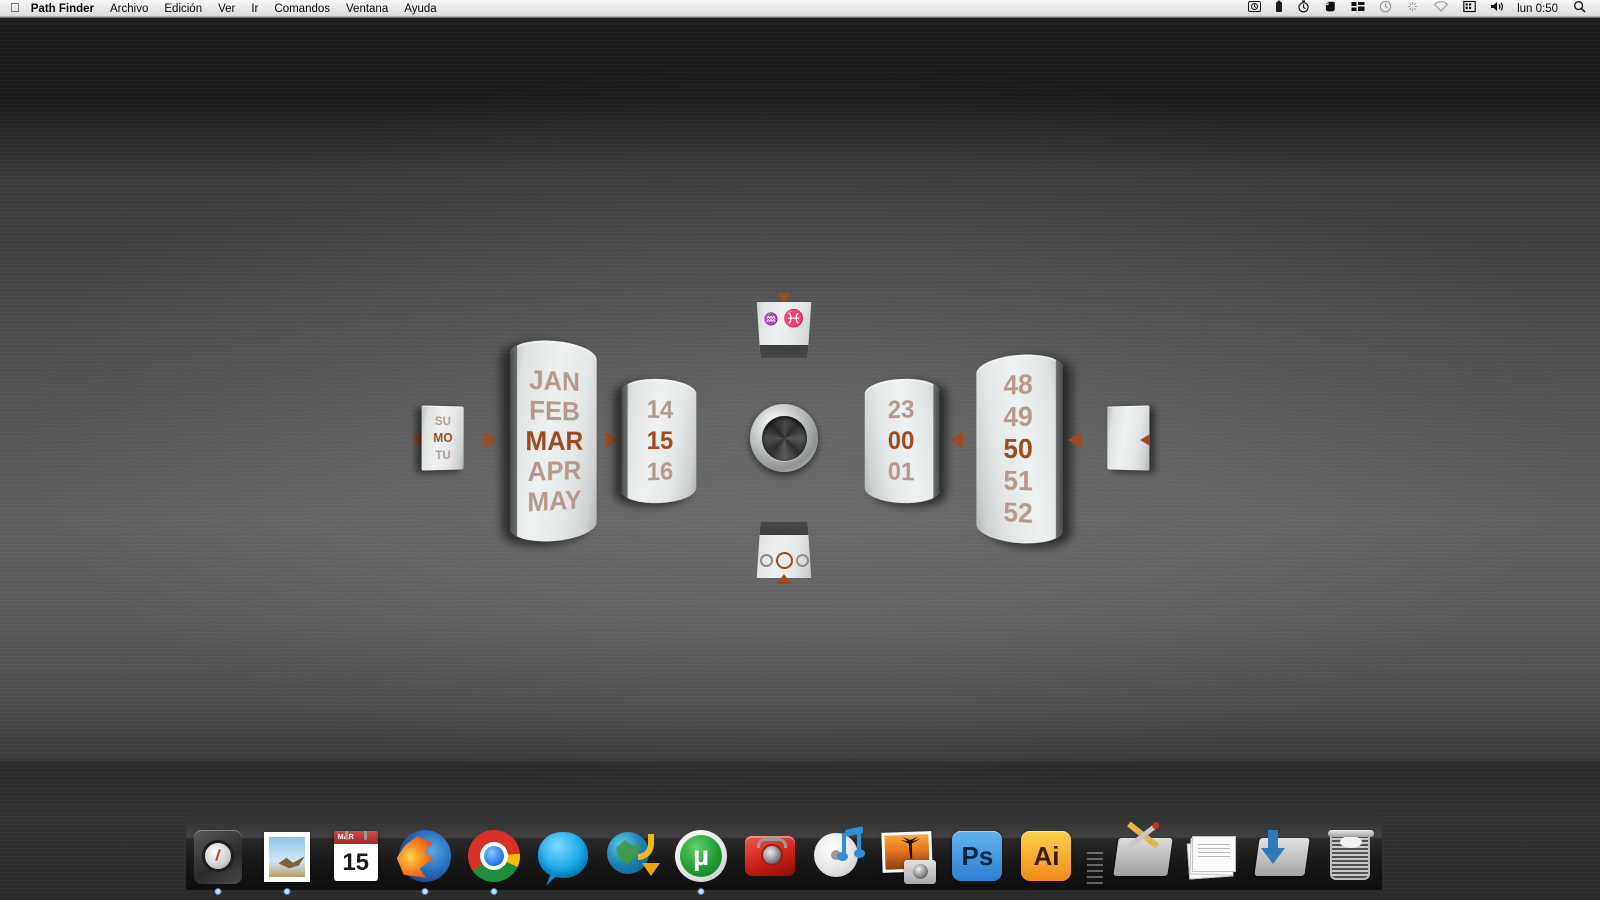 This screenshot has width=1600, height=900. What do you see at coordinates (771, 318) in the screenshot?
I see `zodiac-previous-glyph: ♒` at bounding box center [771, 318].